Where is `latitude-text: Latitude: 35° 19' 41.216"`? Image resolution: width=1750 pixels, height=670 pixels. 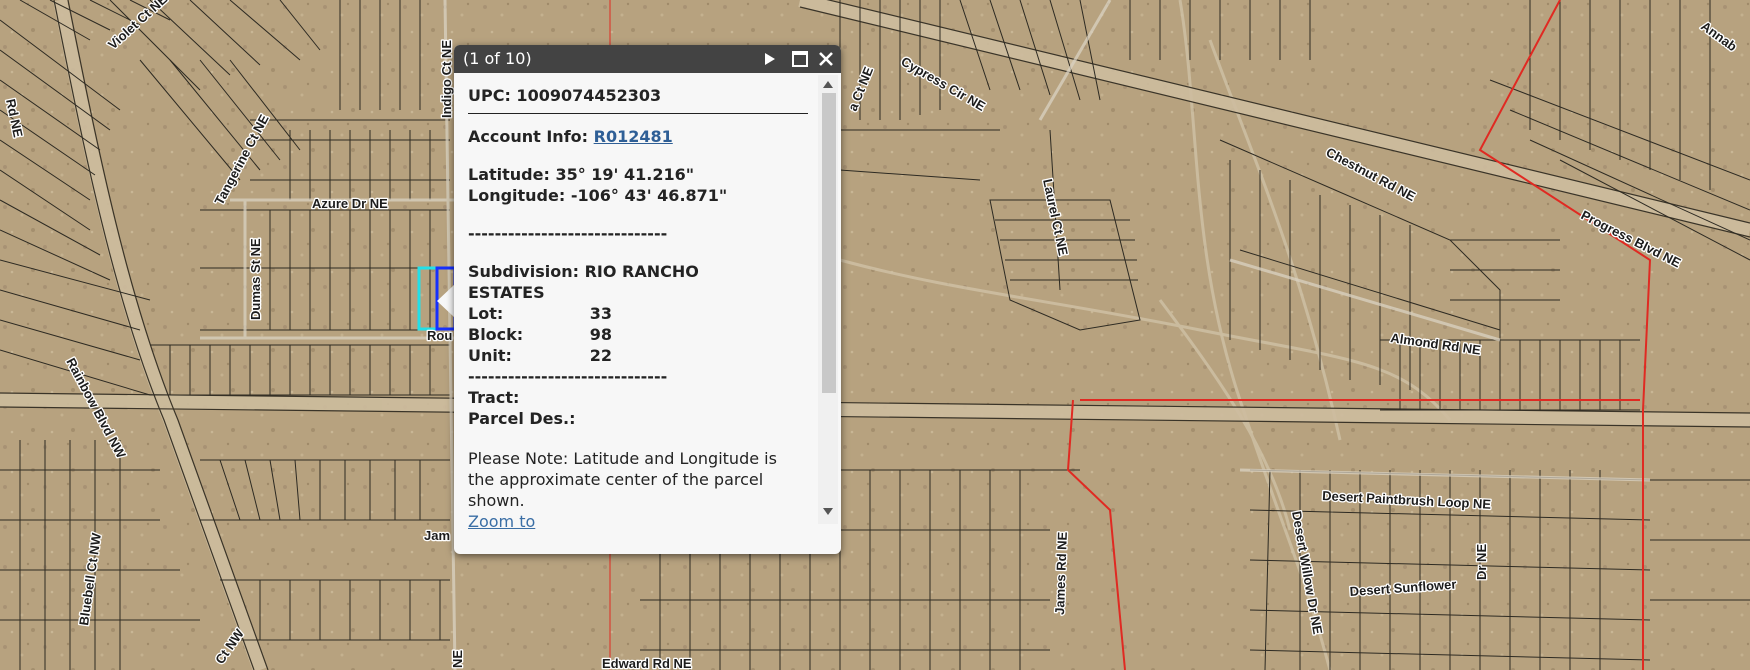 latitude-text: Latitude: 35° 19' 41.216" is located at coordinates (581, 174).